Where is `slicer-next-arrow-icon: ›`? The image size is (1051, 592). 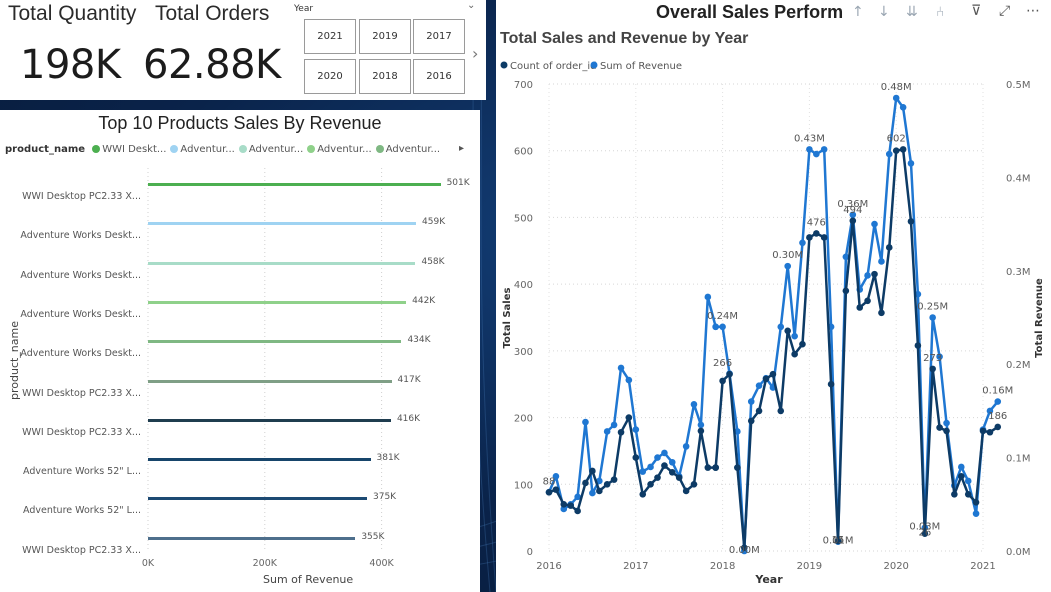
slicer-next-arrow-icon: › is located at coordinates (475, 53).